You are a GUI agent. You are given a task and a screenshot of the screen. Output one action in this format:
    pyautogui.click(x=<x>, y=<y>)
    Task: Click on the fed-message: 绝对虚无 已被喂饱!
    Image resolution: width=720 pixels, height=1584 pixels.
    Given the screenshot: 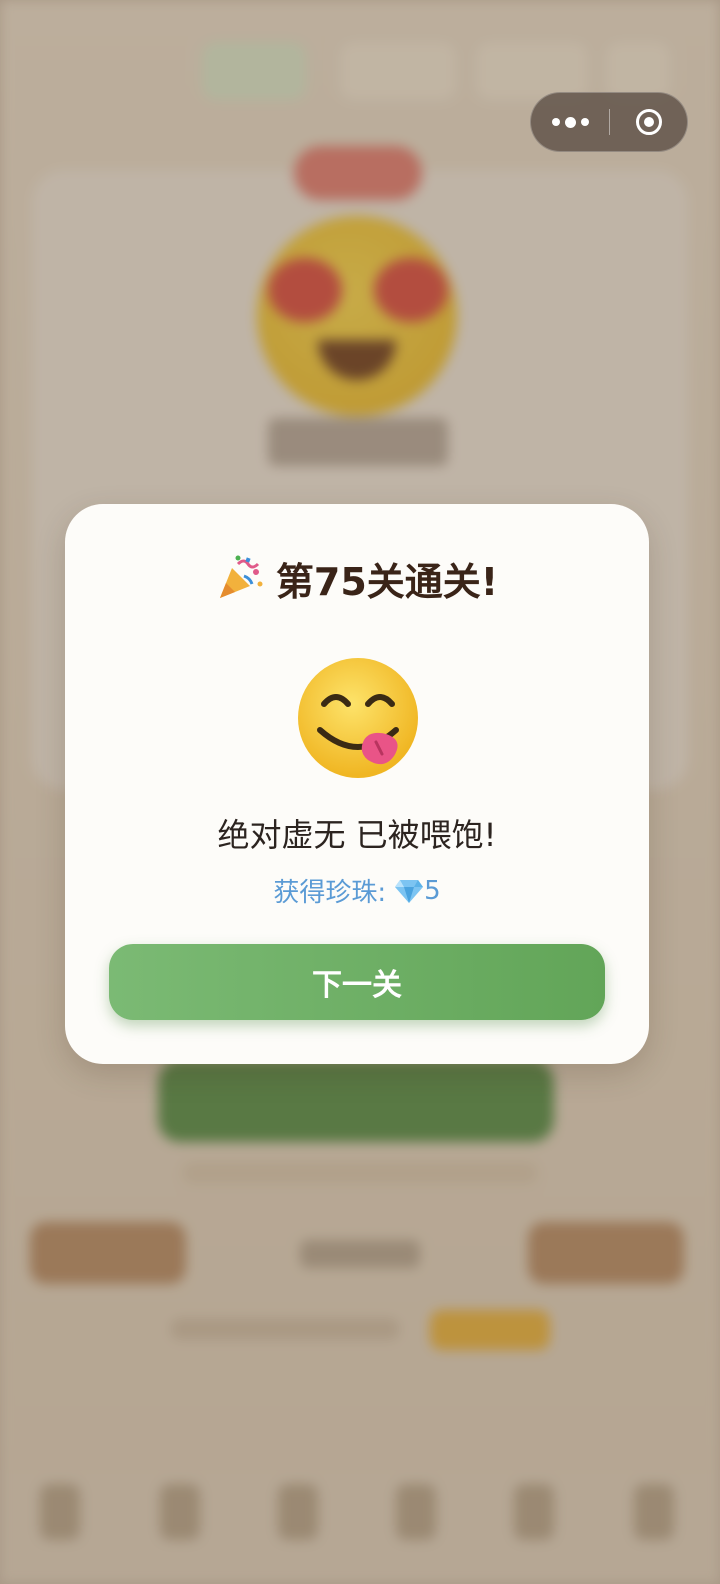 What is the action you would take?
    pyautogui.click(x=357, y=835)
    